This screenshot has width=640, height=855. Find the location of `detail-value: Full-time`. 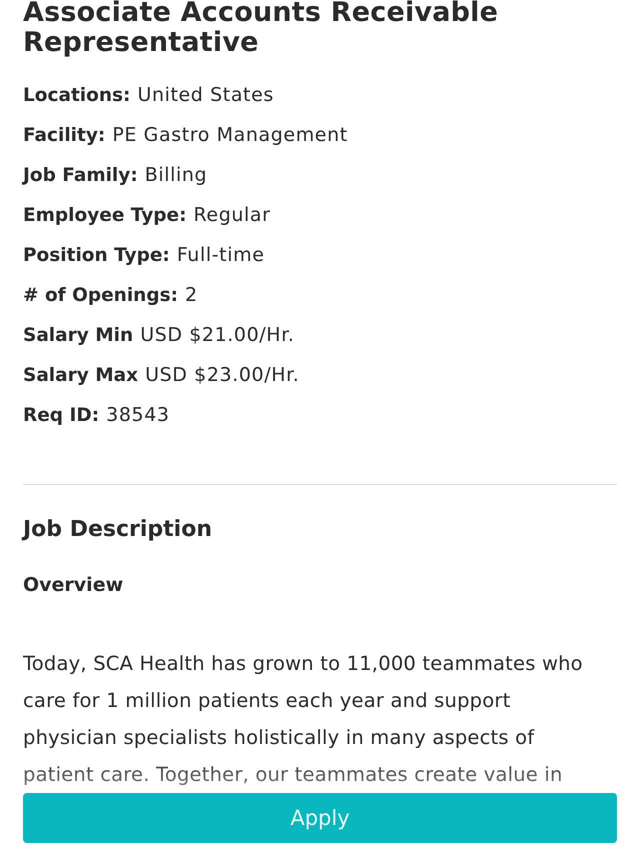

detail-value: Full-time is located at coordinates (220, 255).